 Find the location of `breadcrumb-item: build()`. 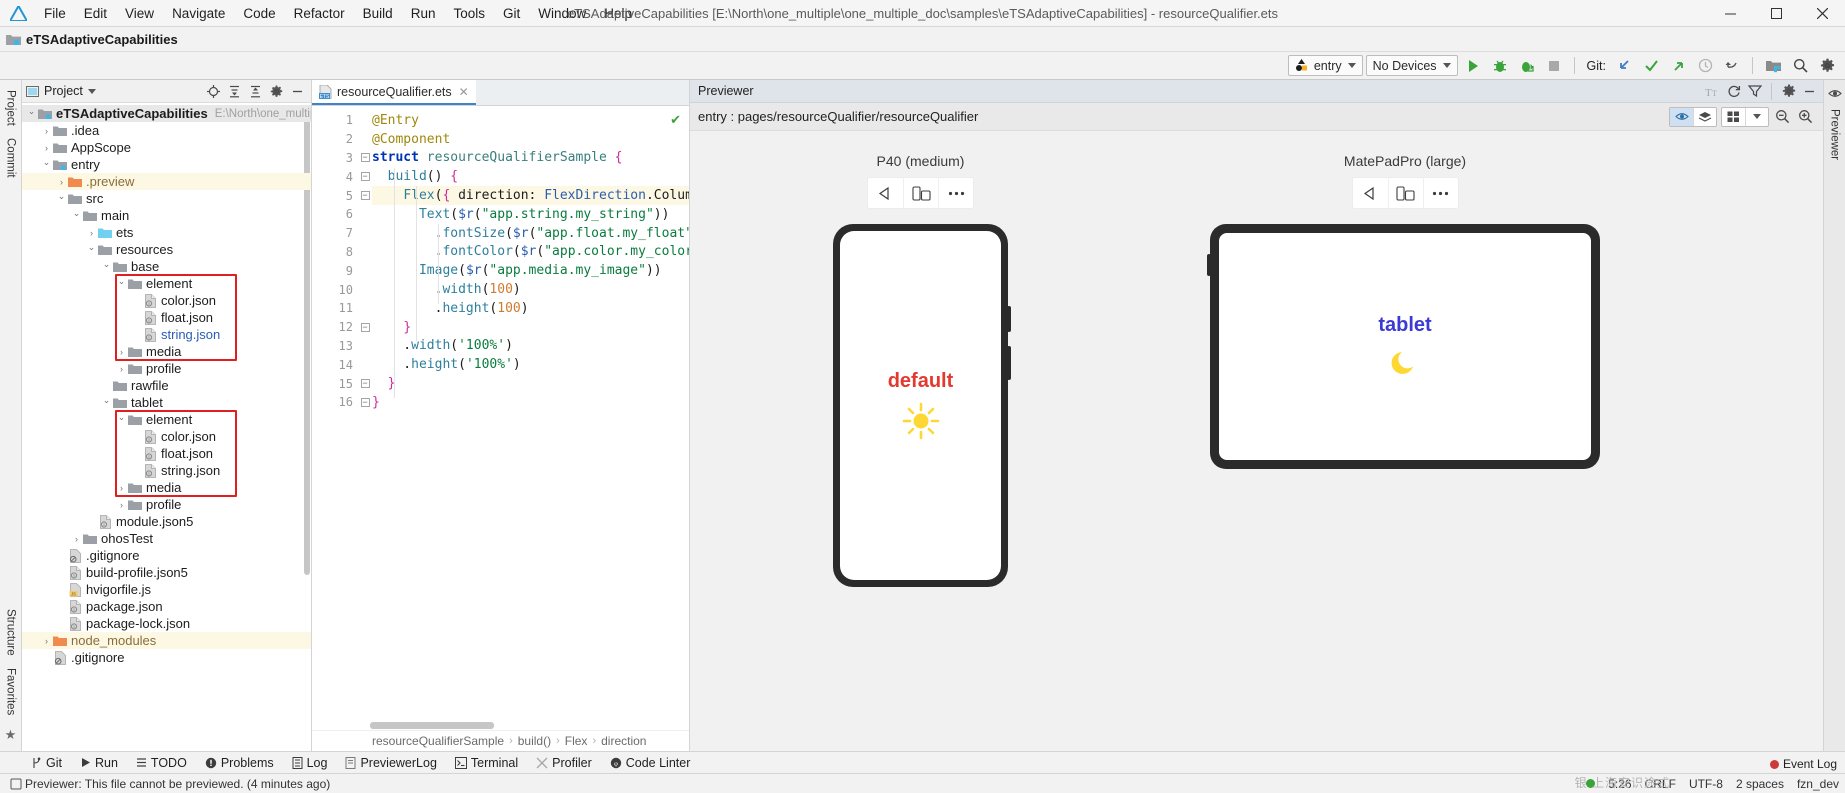

breadcrumb-item: build() is located at coordinates (534, 741).